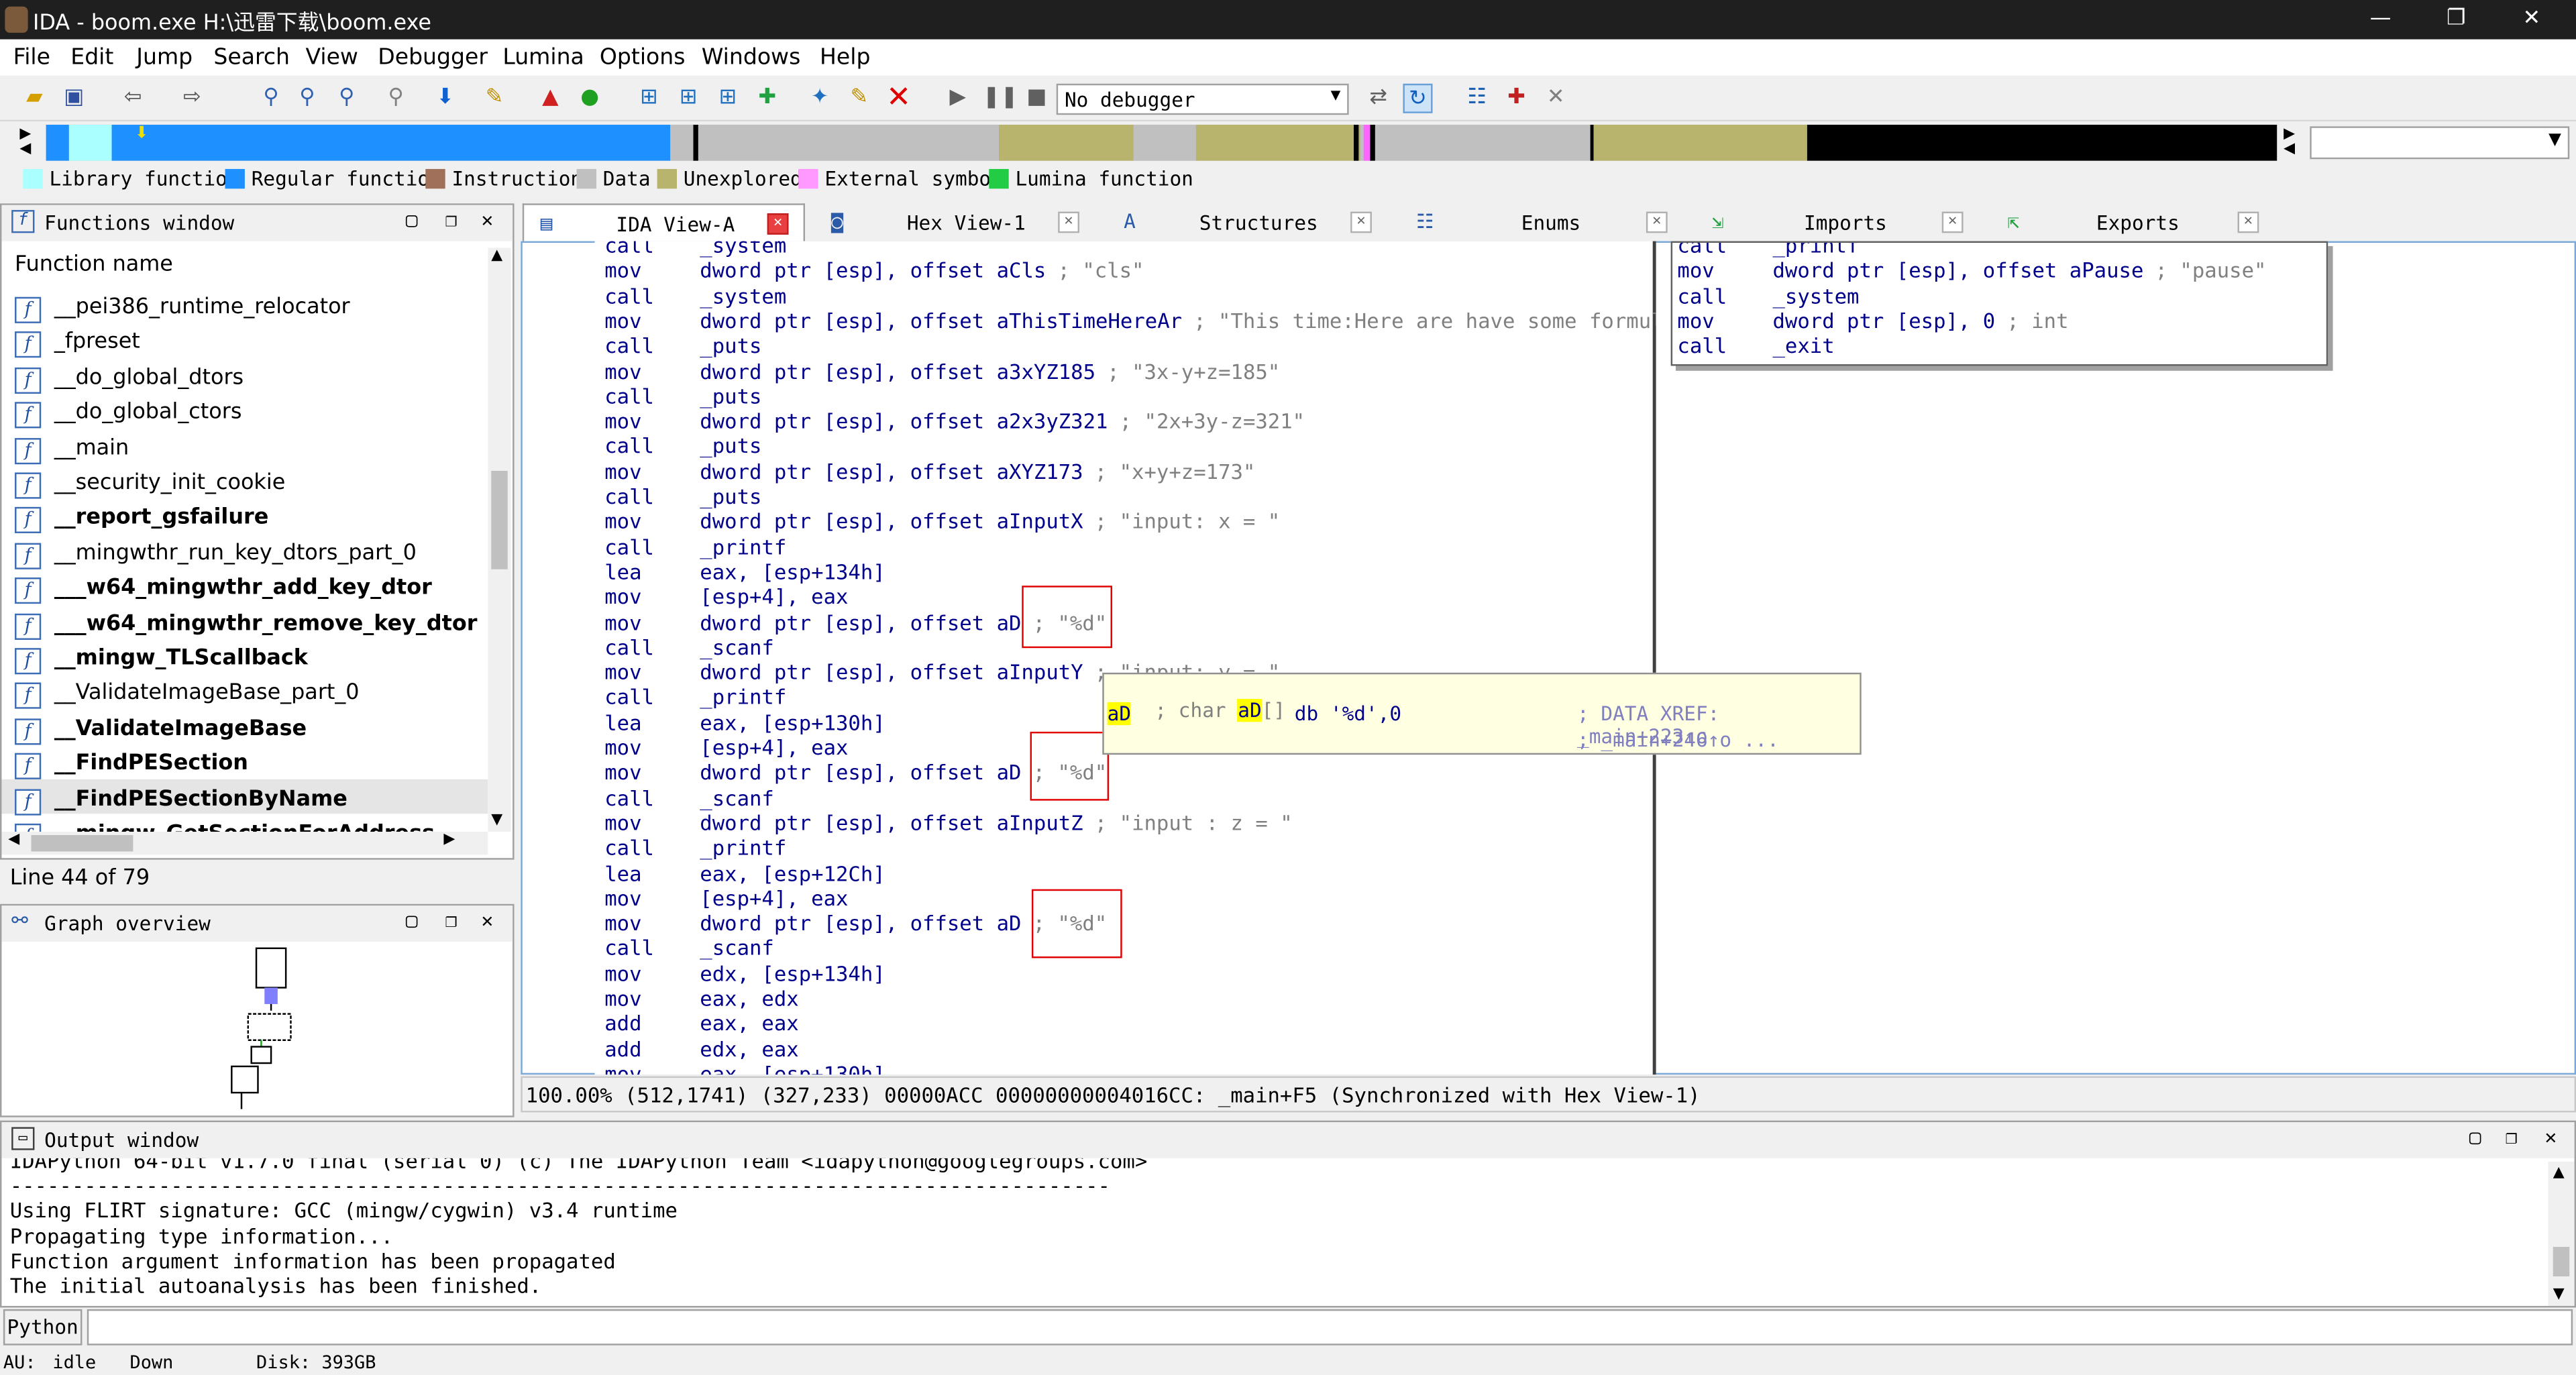 Image resolution: width=2576 pixels, height=1375 pixels. I want to click on search-text-icon: ⚲, so click(307, 99).